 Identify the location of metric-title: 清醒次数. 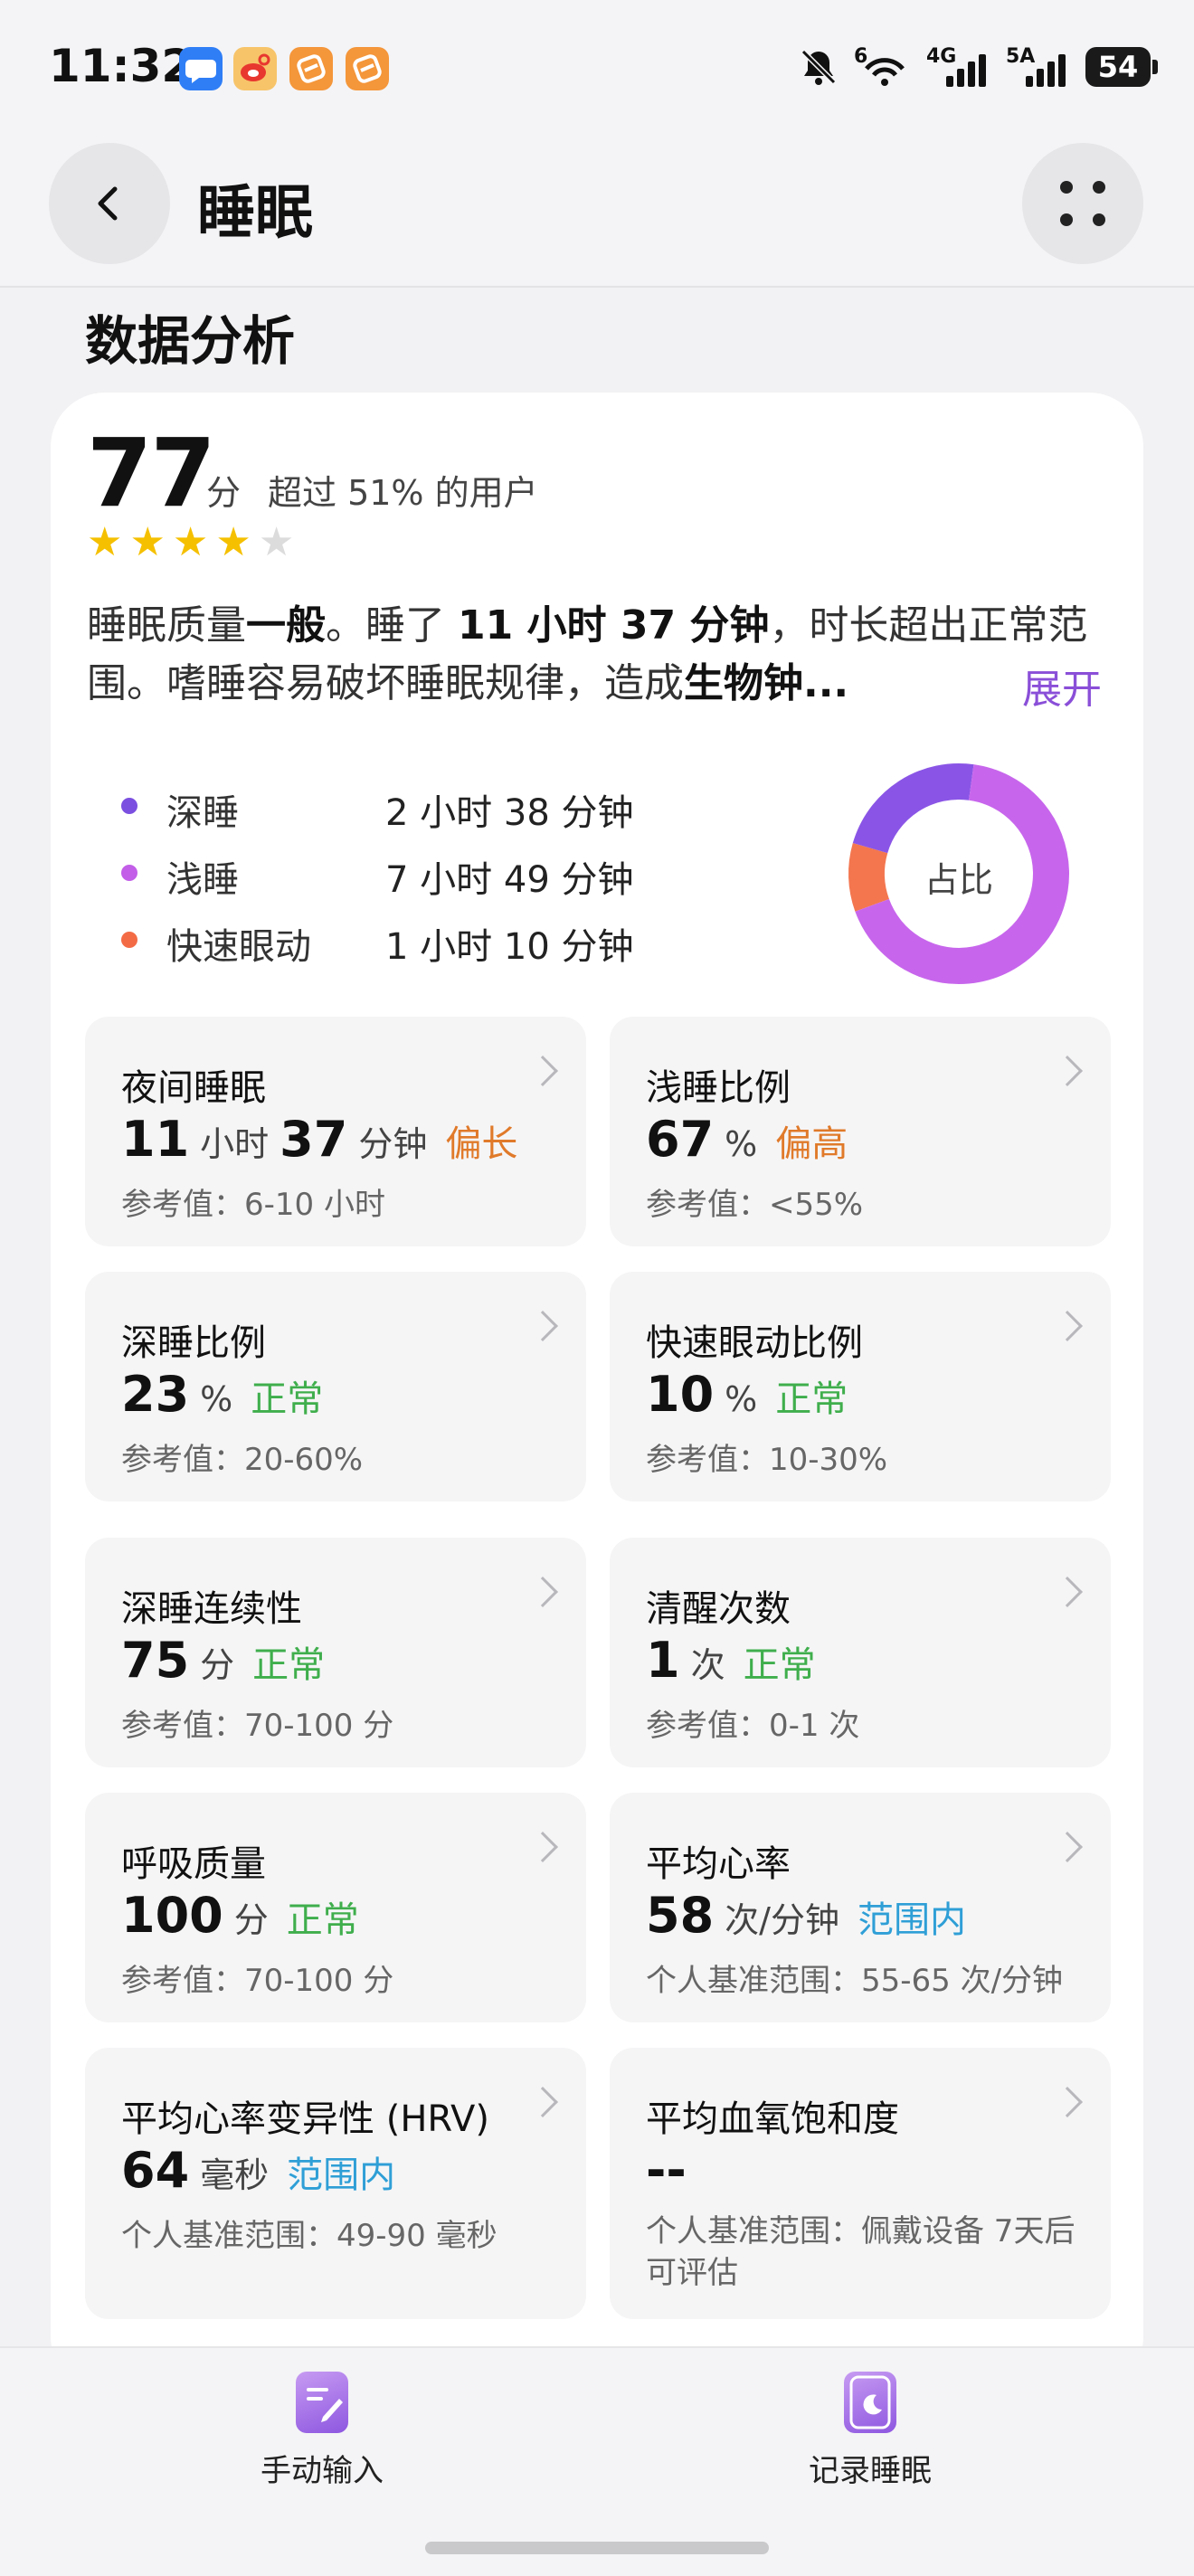
(718, 1609).